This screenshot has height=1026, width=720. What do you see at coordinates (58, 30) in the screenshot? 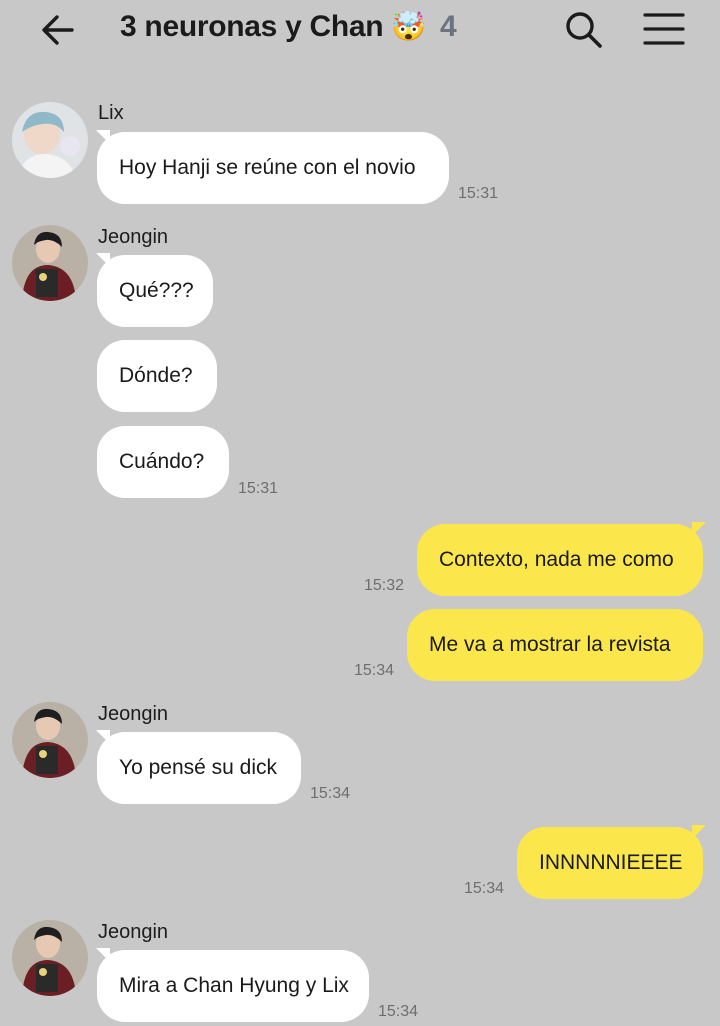
I see `arrow-left-icon` at bounding box center [58, 30].